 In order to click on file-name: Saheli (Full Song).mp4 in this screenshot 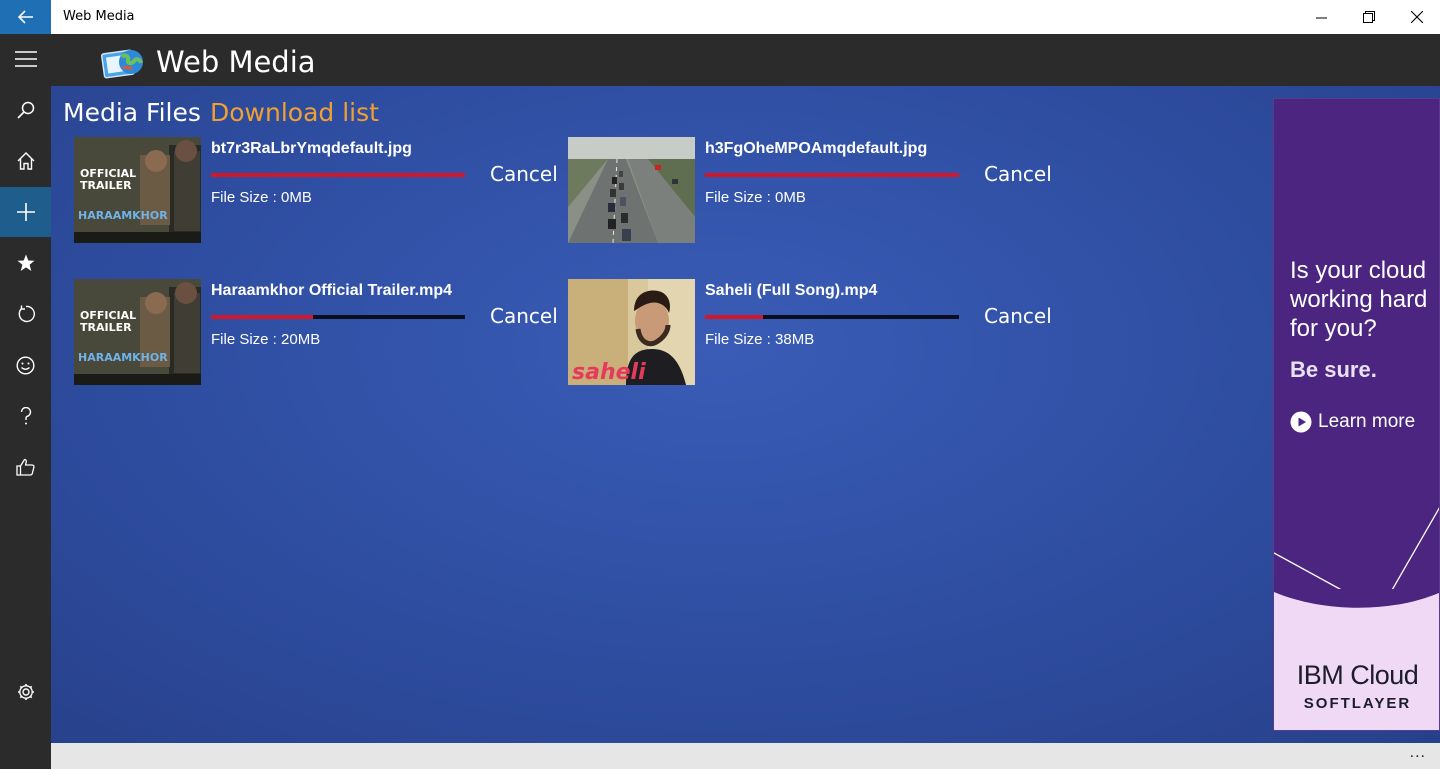, I will do `click(791, 290)`.